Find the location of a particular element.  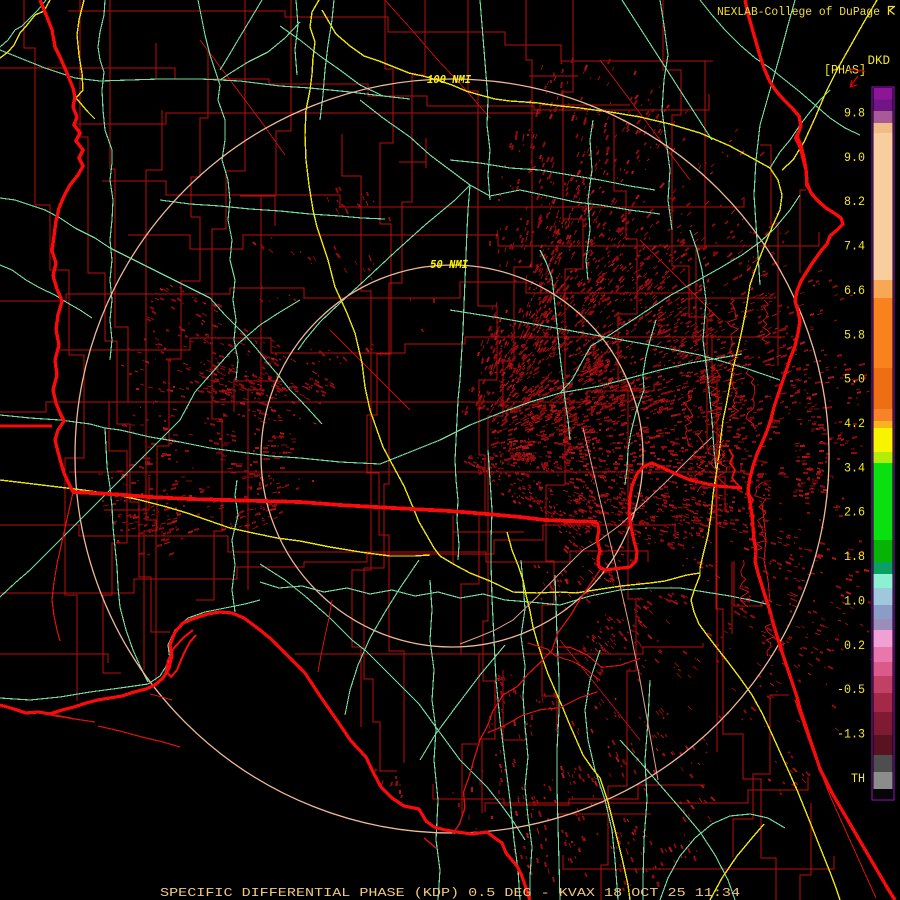

svg-text: 5.0 is located at coordinates (854, 379).